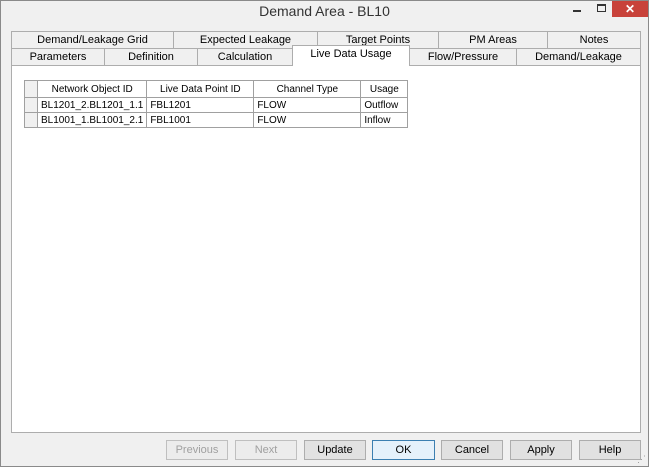 The width and height of the screenshot is (649, 467). Describe the element at coordinates (200, 105) in the screenshot. I see `cell-live-data-point-id: FBL1201` at that location.